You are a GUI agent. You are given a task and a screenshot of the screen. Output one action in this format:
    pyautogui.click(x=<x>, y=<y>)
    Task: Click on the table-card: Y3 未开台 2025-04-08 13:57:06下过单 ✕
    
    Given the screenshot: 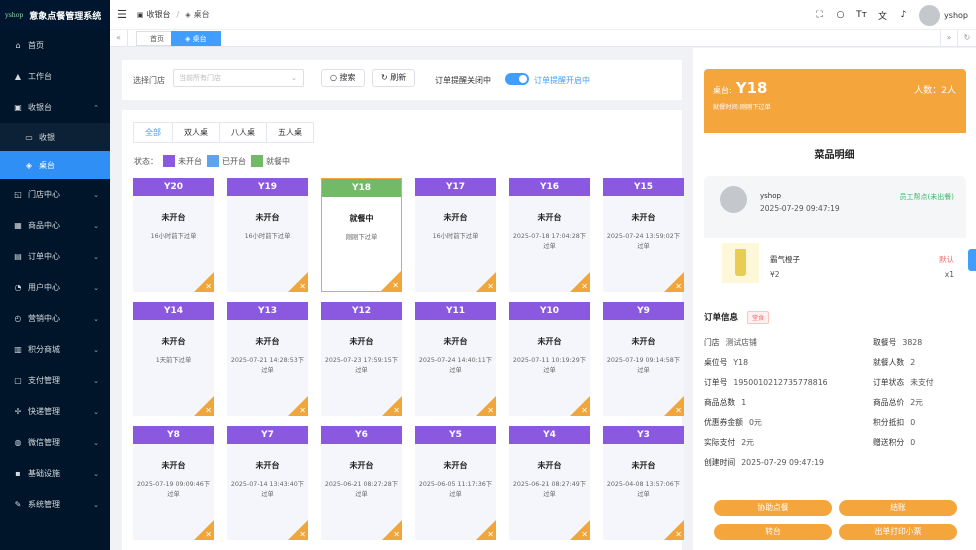 What is the action you would take?
    pyautogui.click(x=643, y=483)
    